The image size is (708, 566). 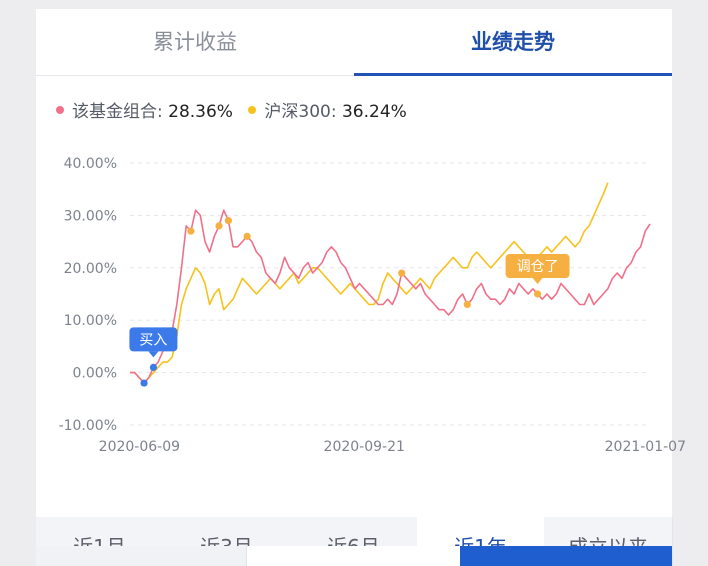 What do you see at coordinates (141, 556) in the screenshot?
I see `bottom-bar-left-panel` at bounding box center [141, 556].